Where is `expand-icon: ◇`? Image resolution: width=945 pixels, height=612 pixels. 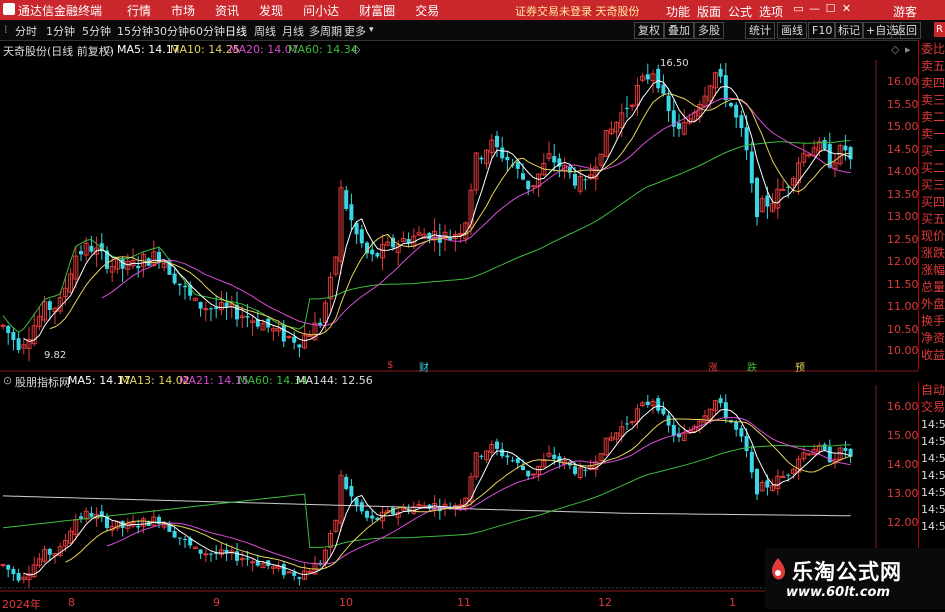 expand-icon: ◇ is located at coordinates (895, 49).